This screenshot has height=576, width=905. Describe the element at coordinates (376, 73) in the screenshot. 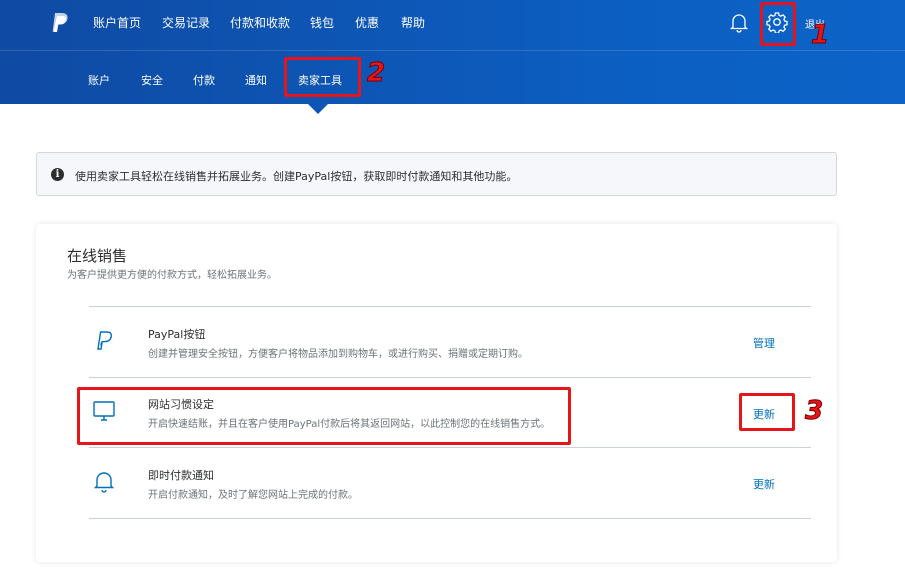

I see `step-number-2: 2` at that location.